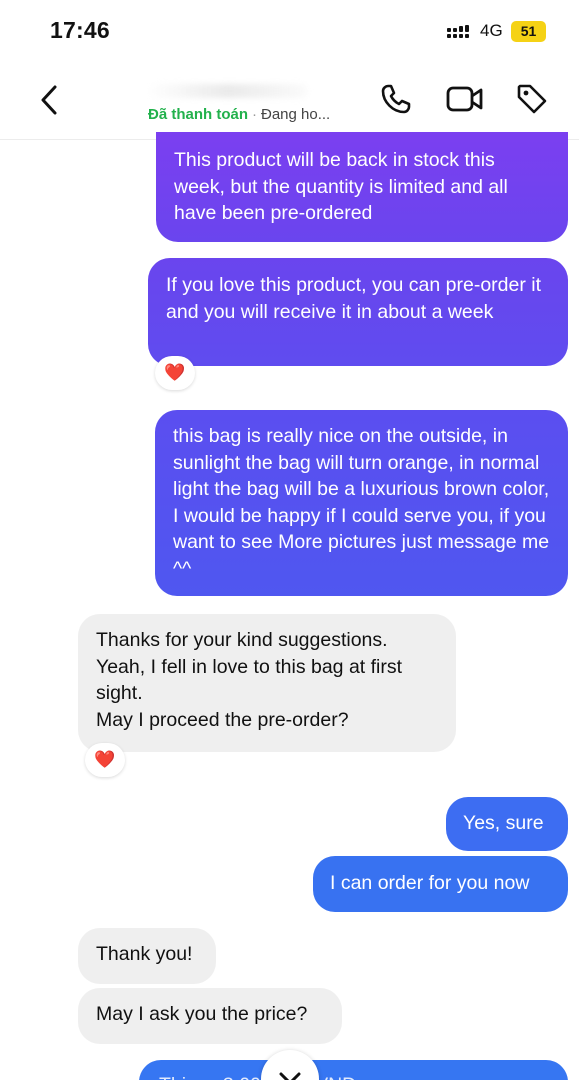 The height and width of the screenshot is (1080, 579). I want to click on back-icon, so click(50, 100).